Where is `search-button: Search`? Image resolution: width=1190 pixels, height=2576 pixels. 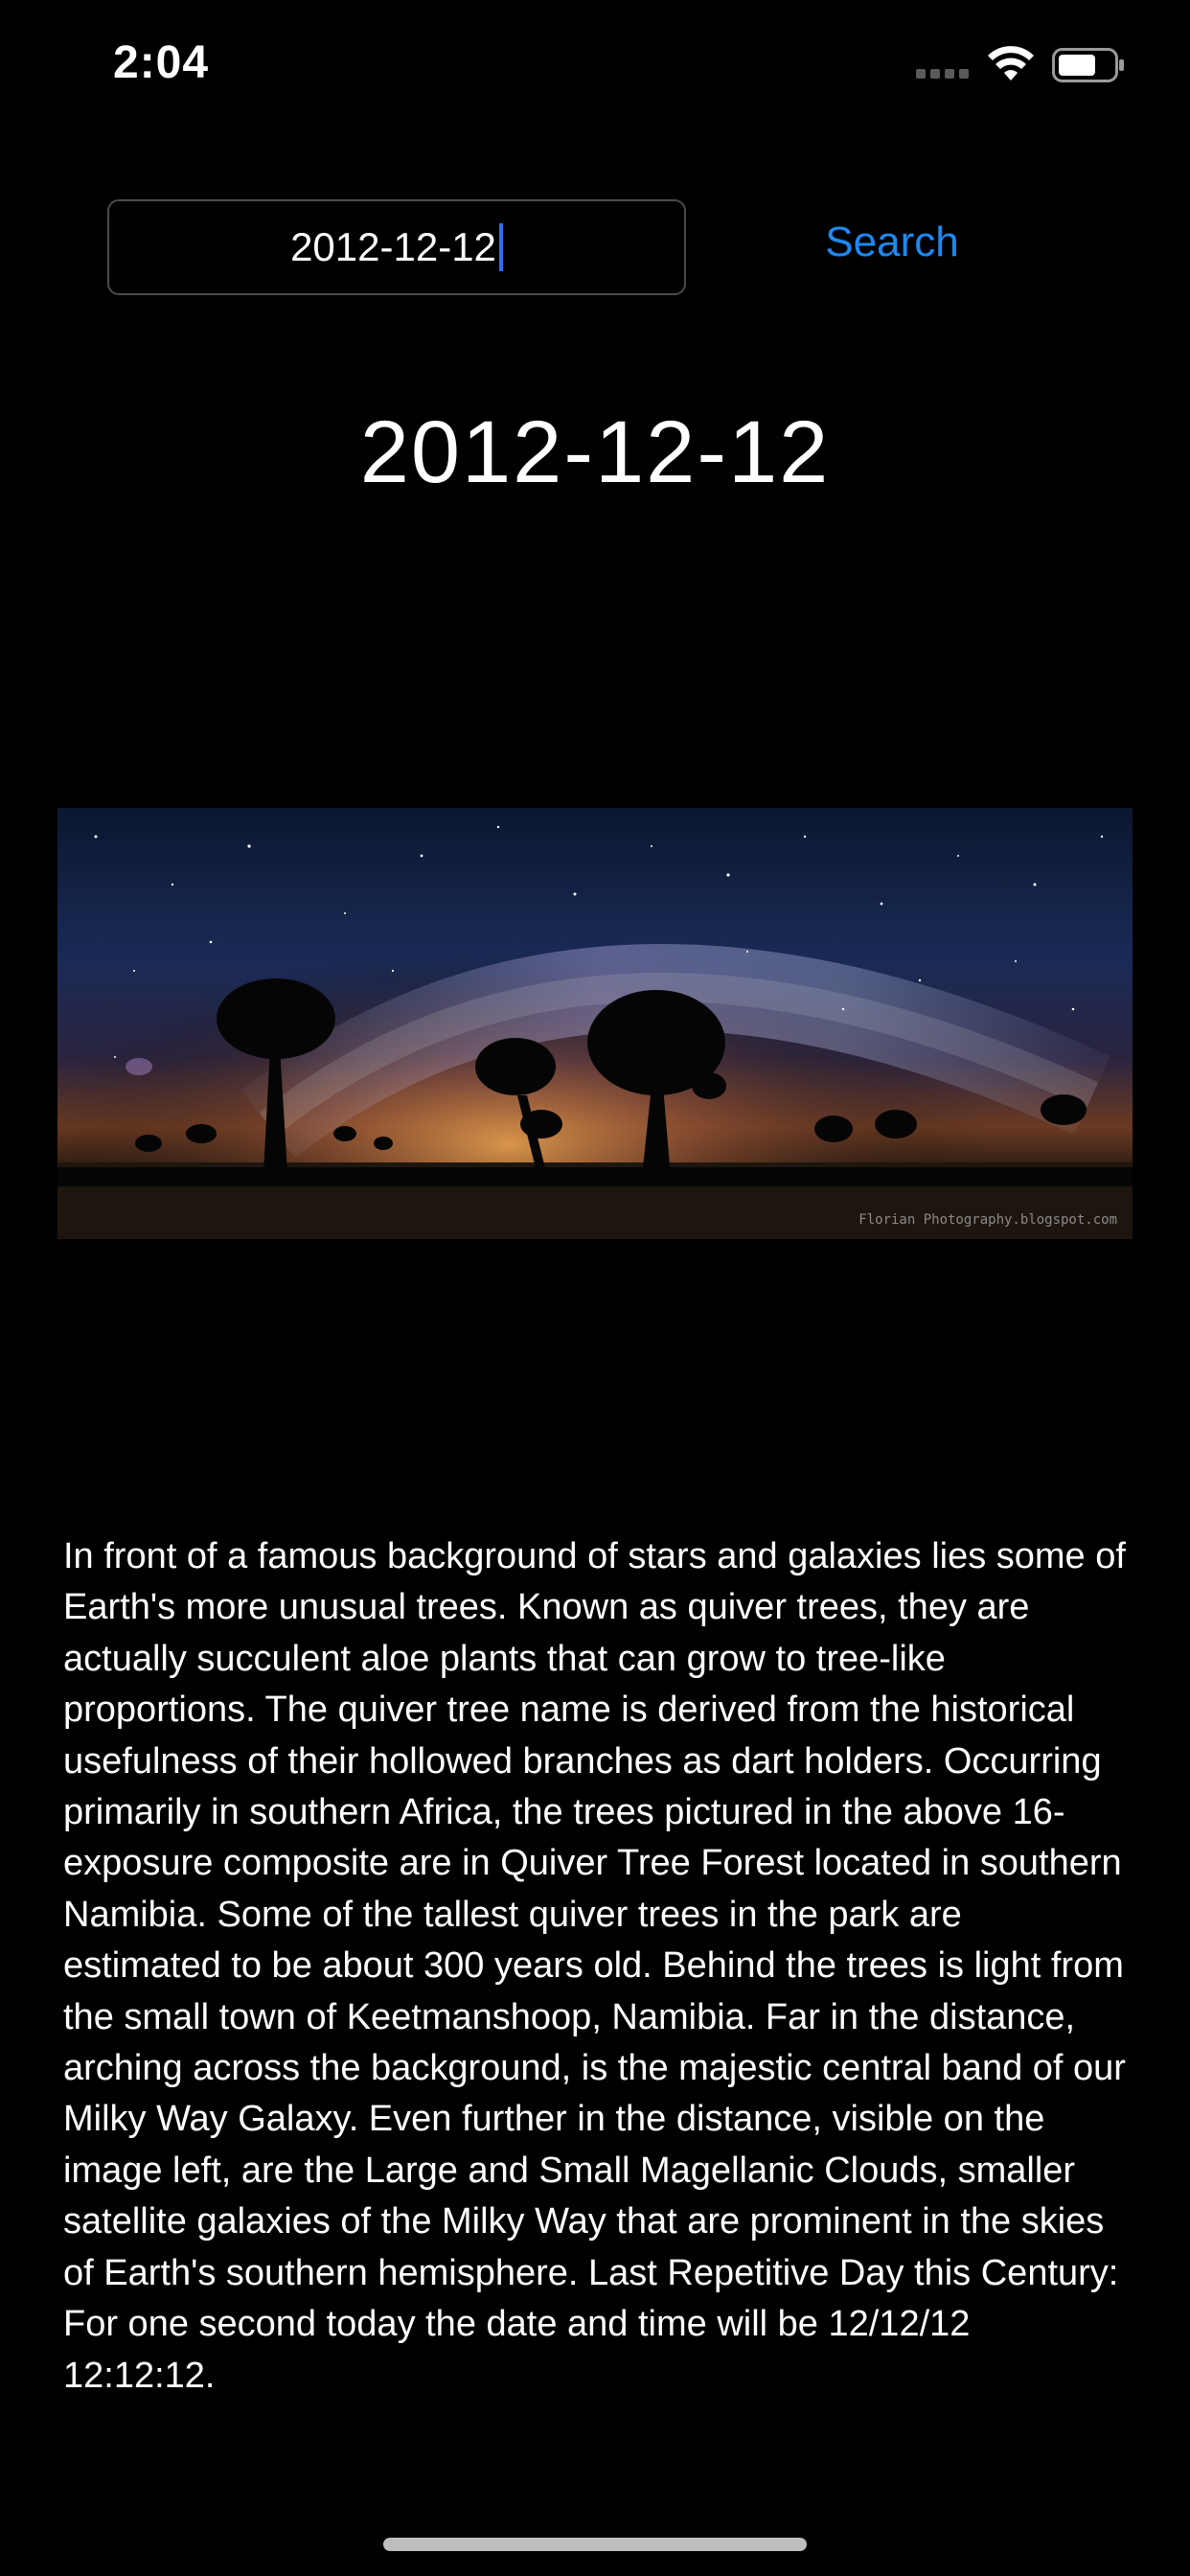
search-button: Search is located at coordinates (892, 242).